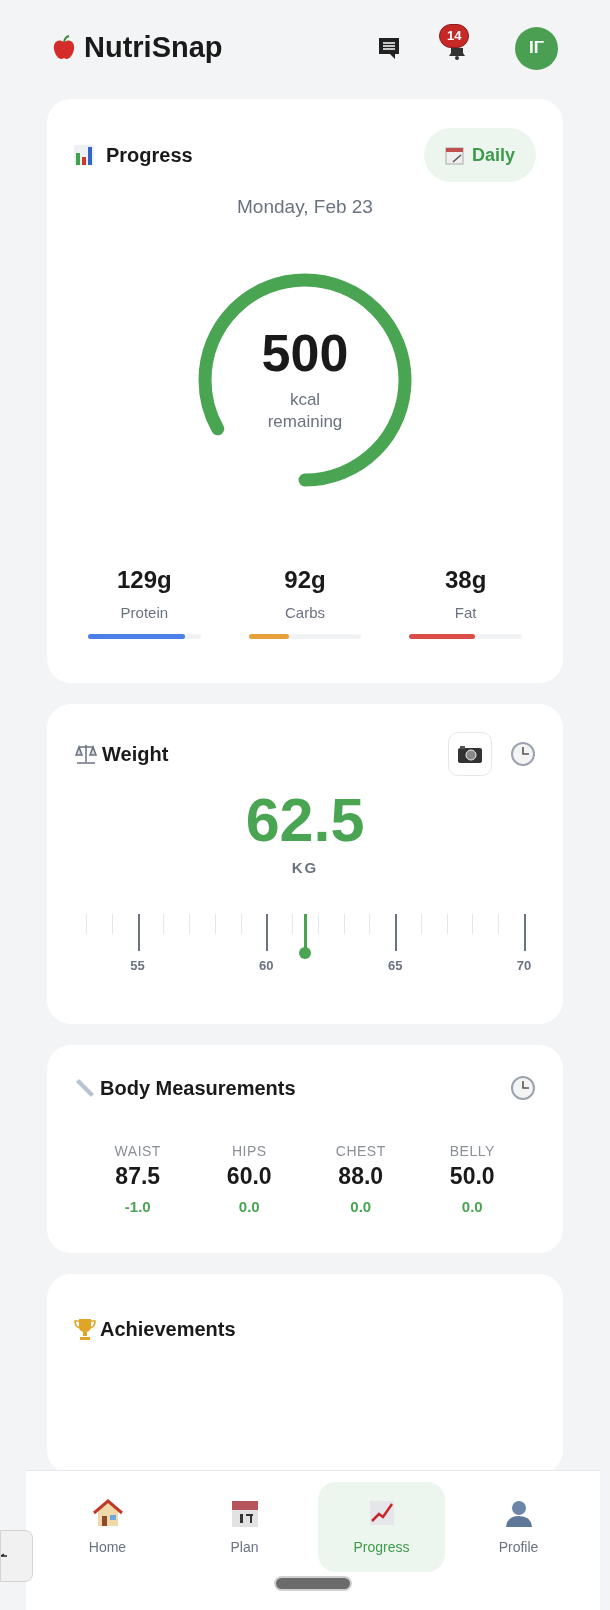  I want to click on camera-button, so click(470, 754).